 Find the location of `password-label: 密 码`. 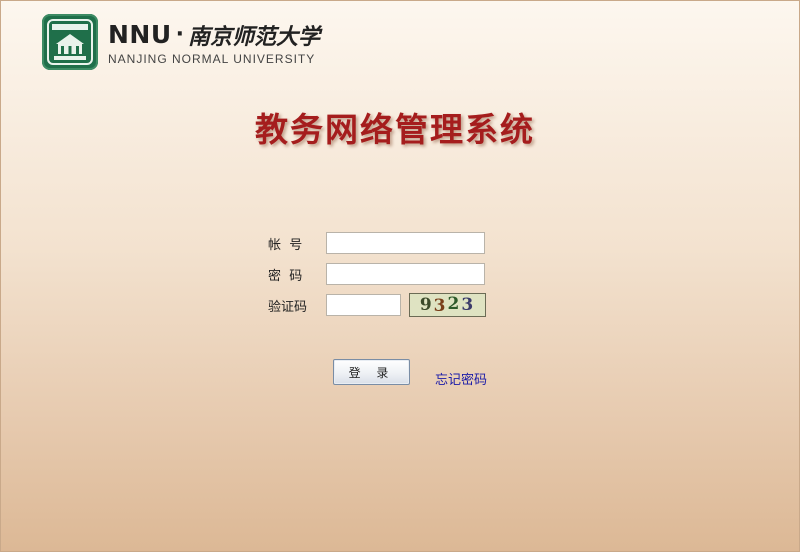

password-label: 密 码 is located at coordinates (285, 276).